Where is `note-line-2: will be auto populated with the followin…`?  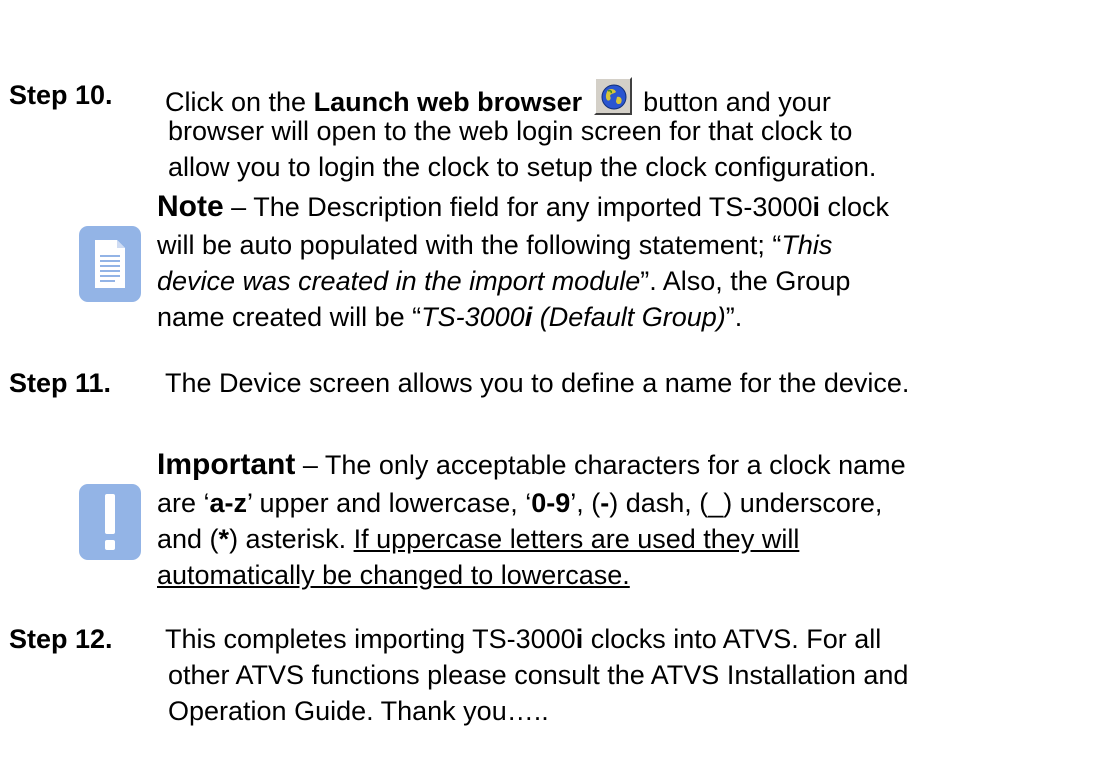
note-line-2: will be auto populated with the followin… is located at coordinates (495, 245).